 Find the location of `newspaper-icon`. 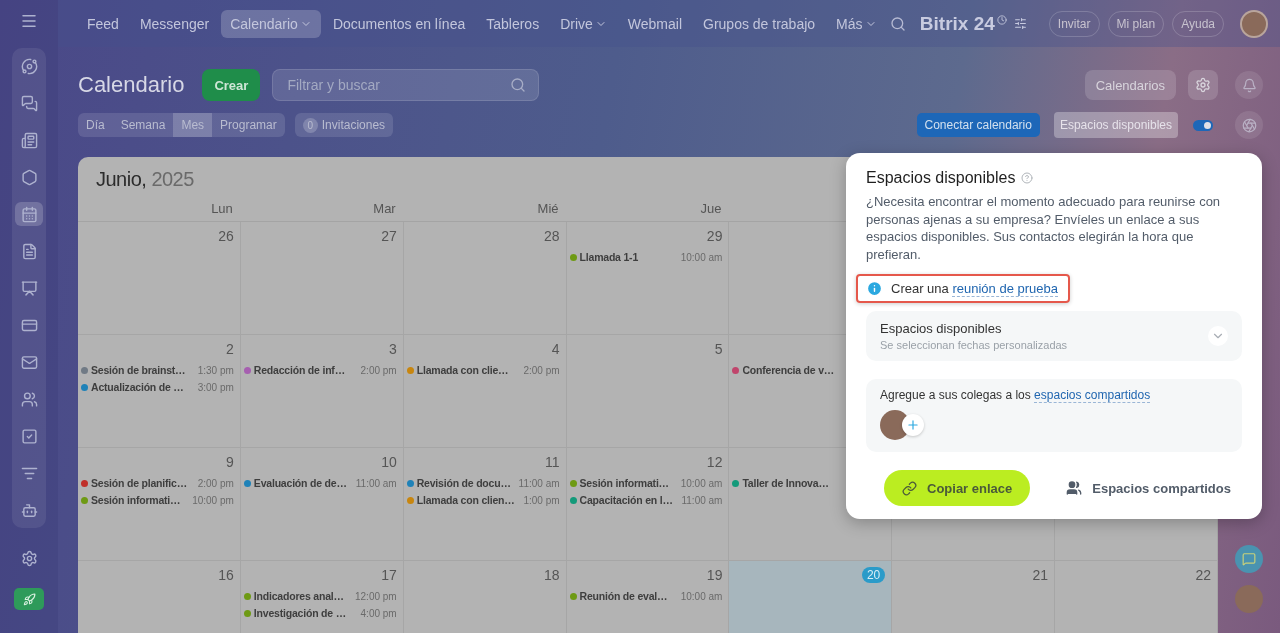

newspaper-icon is located at coordinates (29, 140).